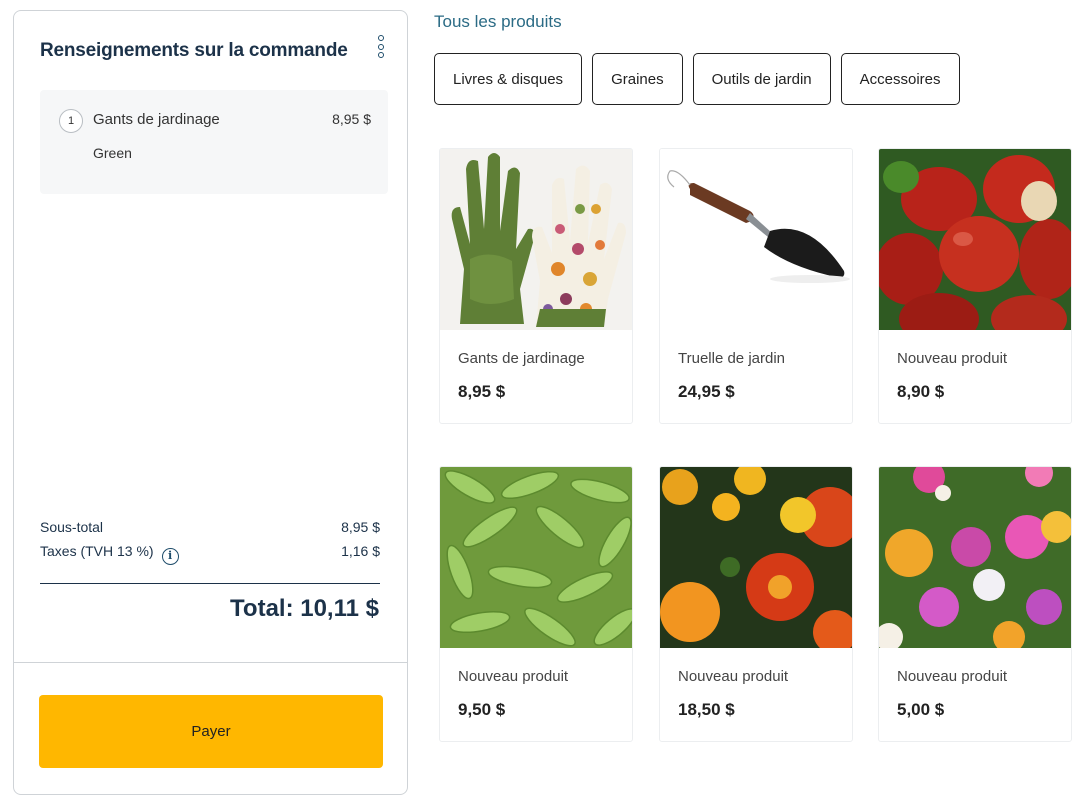  I want to click on product-price: 8,90 $, so click(921, 391).